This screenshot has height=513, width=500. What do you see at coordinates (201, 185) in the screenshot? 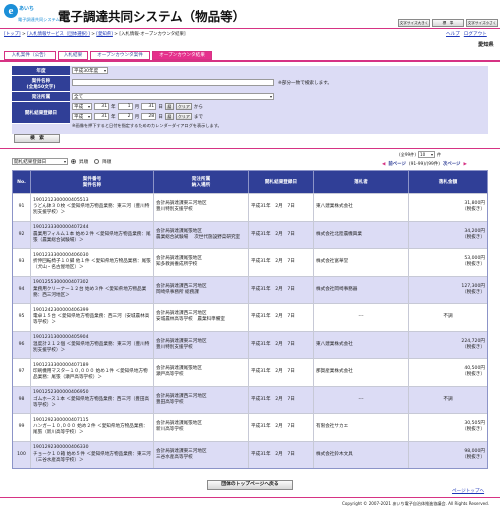
I see `col-dept-place: 納入場所` at bounding box center [201, 185].